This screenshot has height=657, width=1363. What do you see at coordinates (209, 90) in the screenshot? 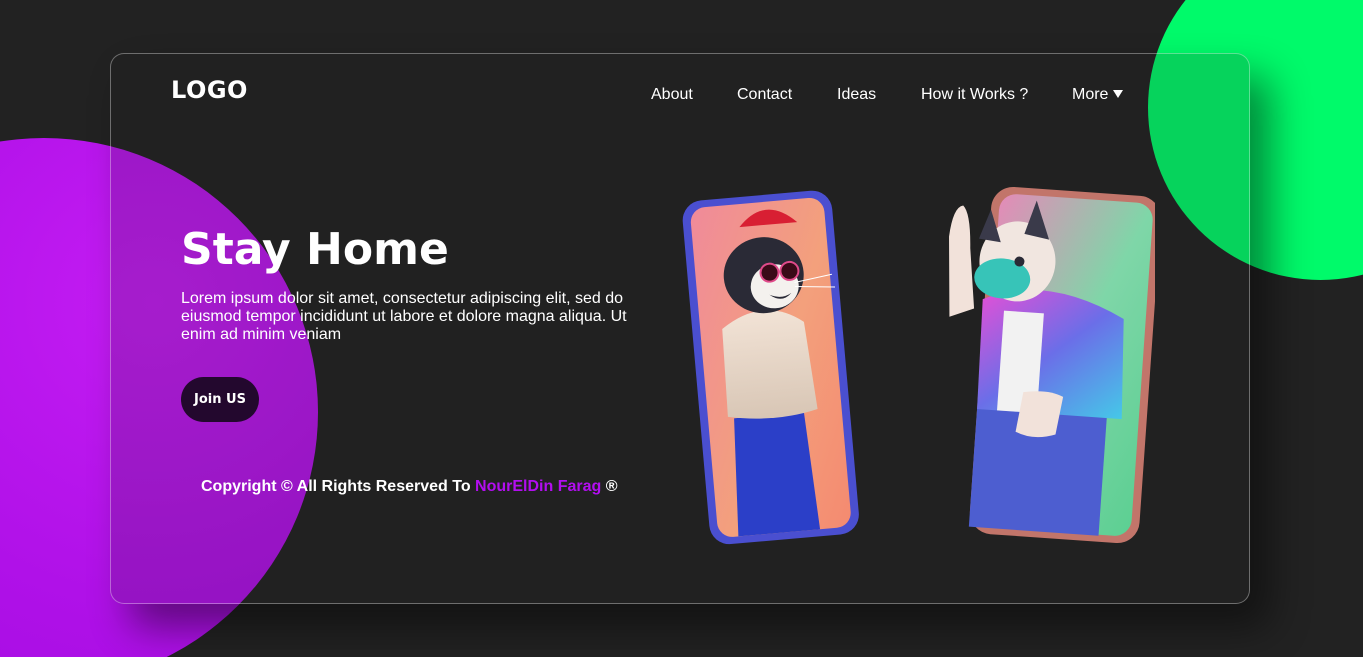
I see `logo: LOGO` at bounding box center [209, 90].